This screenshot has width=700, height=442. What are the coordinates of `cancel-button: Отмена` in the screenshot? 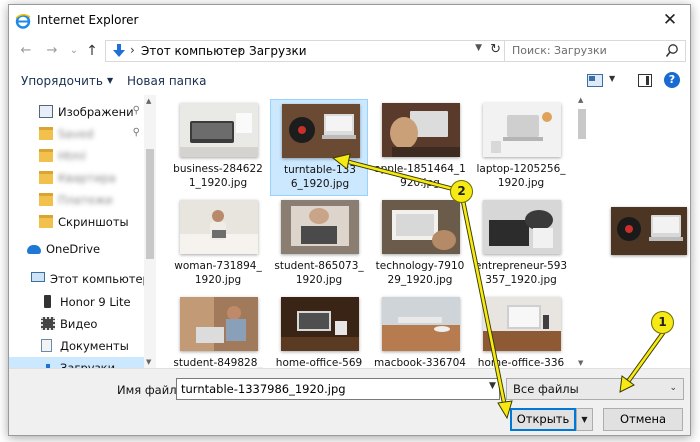 It's located at (643, 419).